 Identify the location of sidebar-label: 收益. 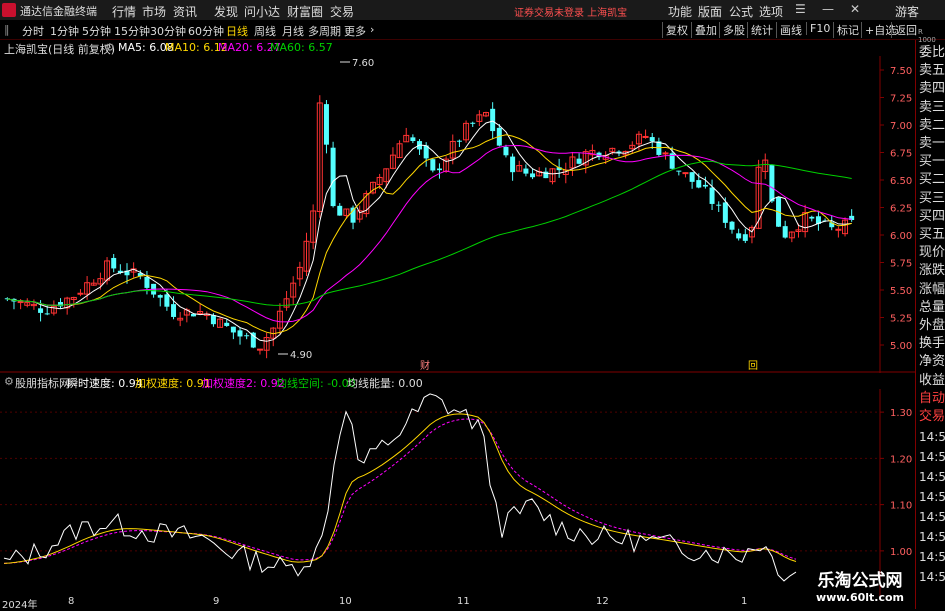
(932, 380).